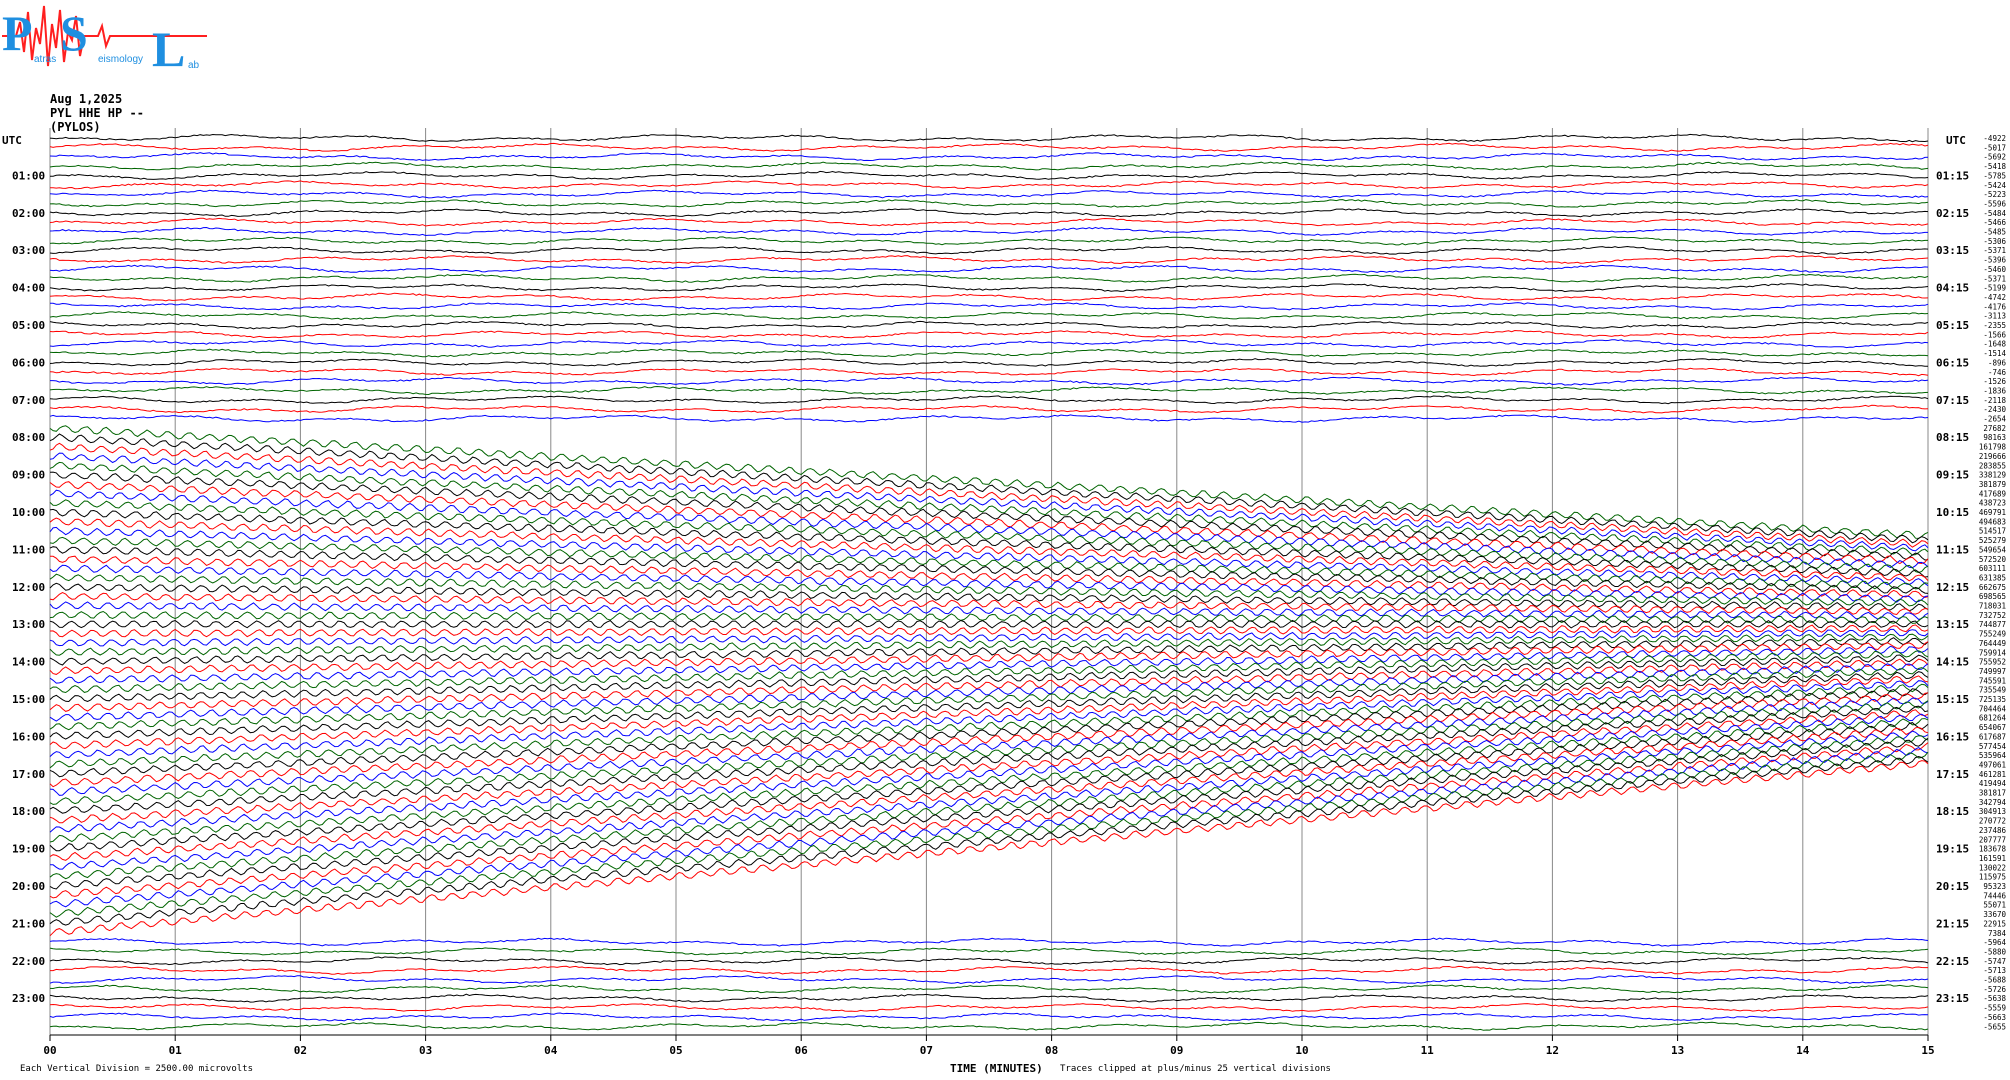  Describe the element at coordinates (1993, 755) in the screenshot. I see `mean-value-label: 535964` at that location.